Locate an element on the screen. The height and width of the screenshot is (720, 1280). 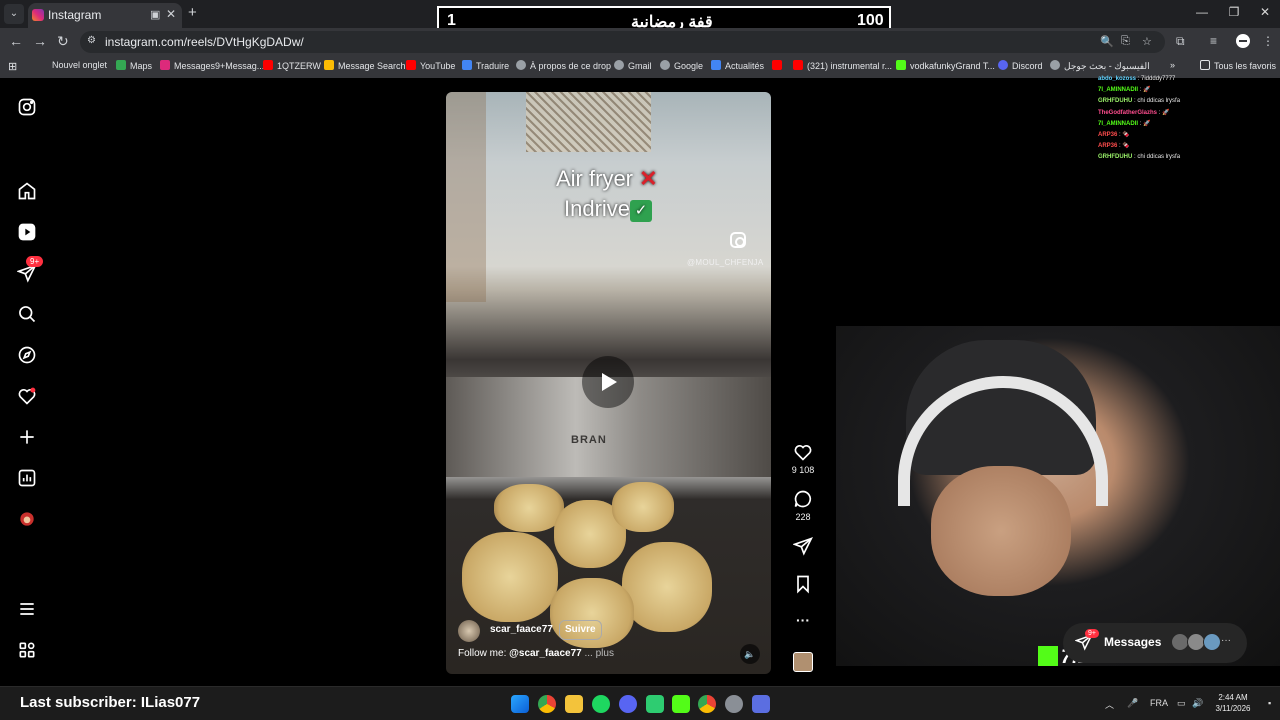
close-tab-icon: ✕ is located at coordinates (171, 14).